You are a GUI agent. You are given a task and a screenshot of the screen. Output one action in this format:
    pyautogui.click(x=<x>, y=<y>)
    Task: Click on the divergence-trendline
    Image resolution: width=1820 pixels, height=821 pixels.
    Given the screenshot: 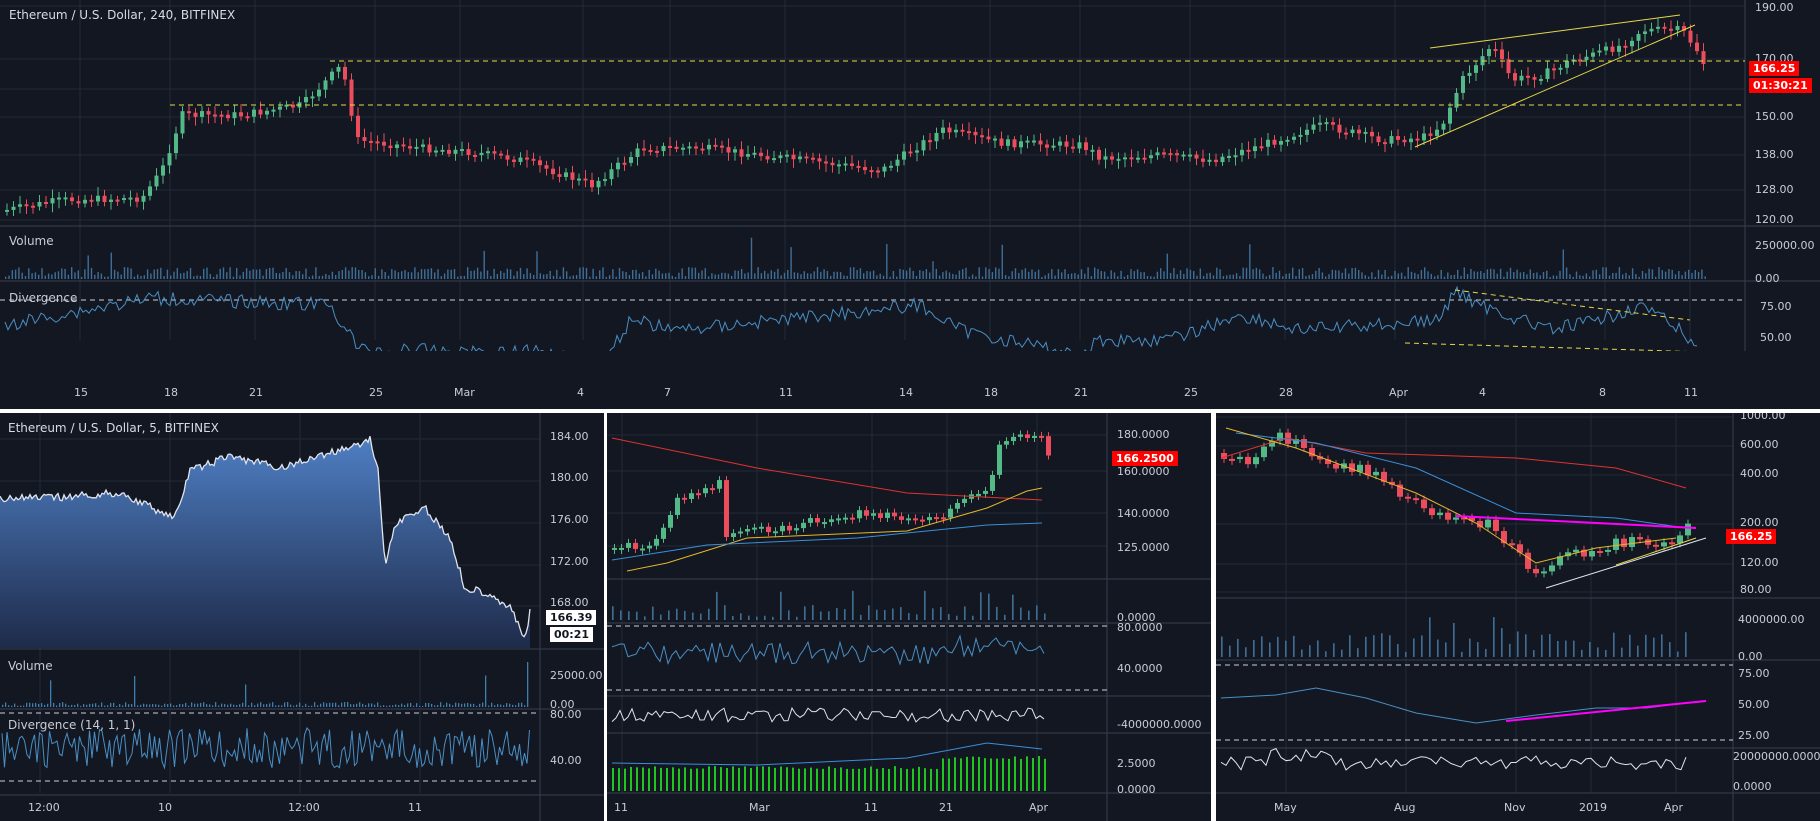 What is the action you would take?
    pyautogui.click(x=1546, y=346)
    